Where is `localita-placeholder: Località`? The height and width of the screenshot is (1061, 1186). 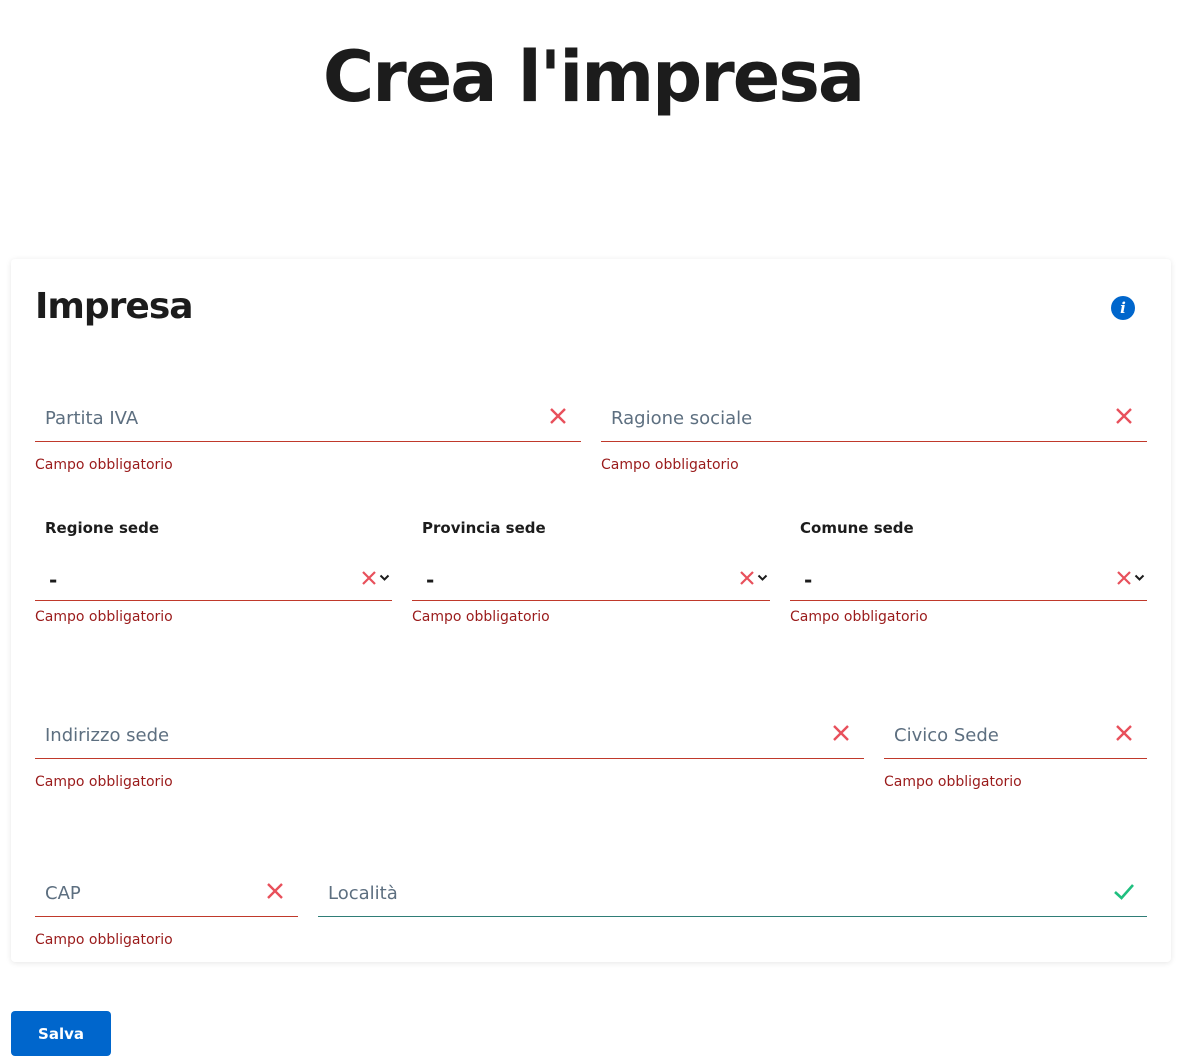 localita-placeholder: Località is located at coordinates (363, 893).